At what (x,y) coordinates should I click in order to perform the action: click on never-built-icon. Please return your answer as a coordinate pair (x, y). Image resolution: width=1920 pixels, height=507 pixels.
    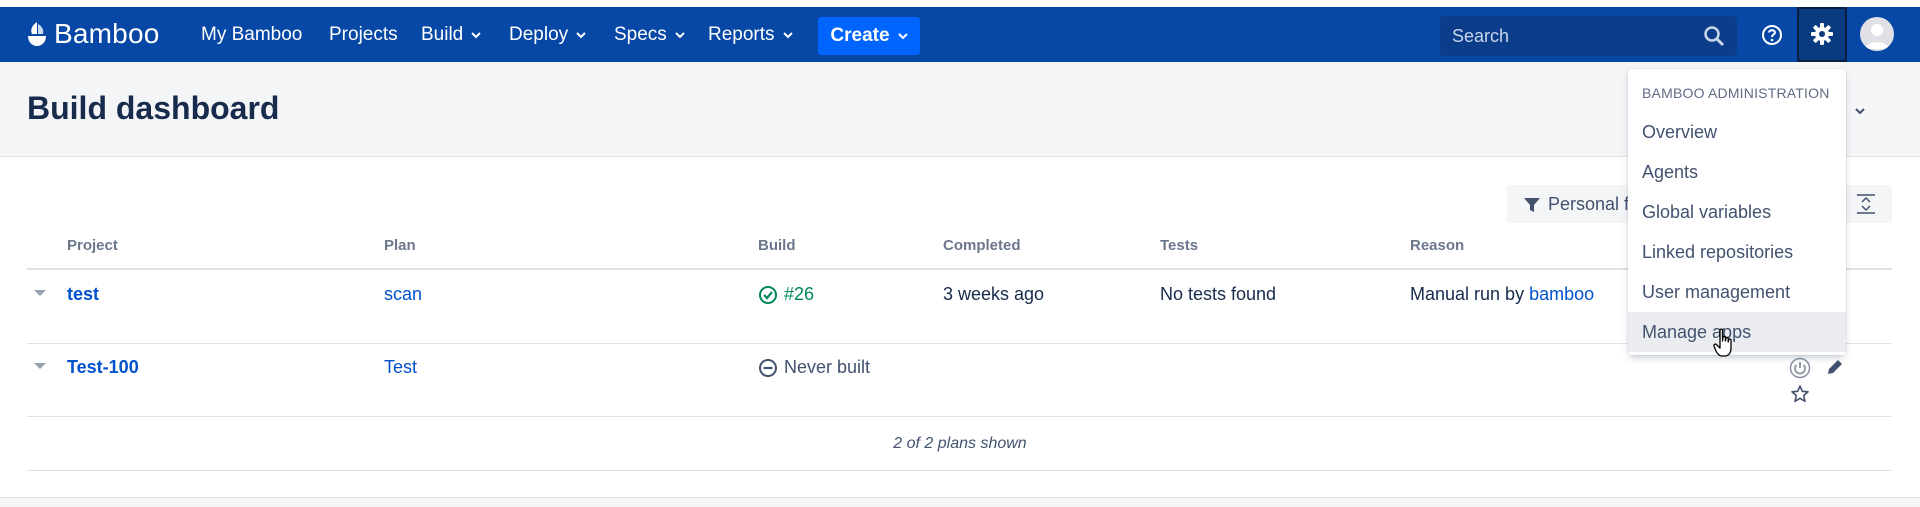
    Looking at the image, I should click on (768, 368).